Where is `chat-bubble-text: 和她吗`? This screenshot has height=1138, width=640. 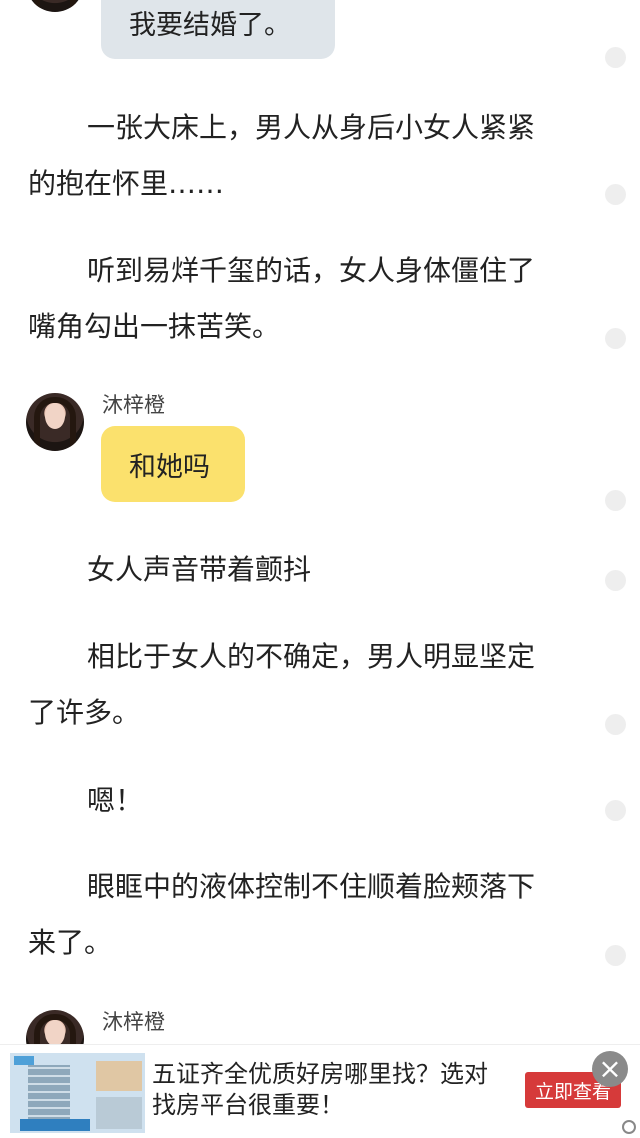
chat-bubble-text: 和她吗 is located at coordinates (169, 467).